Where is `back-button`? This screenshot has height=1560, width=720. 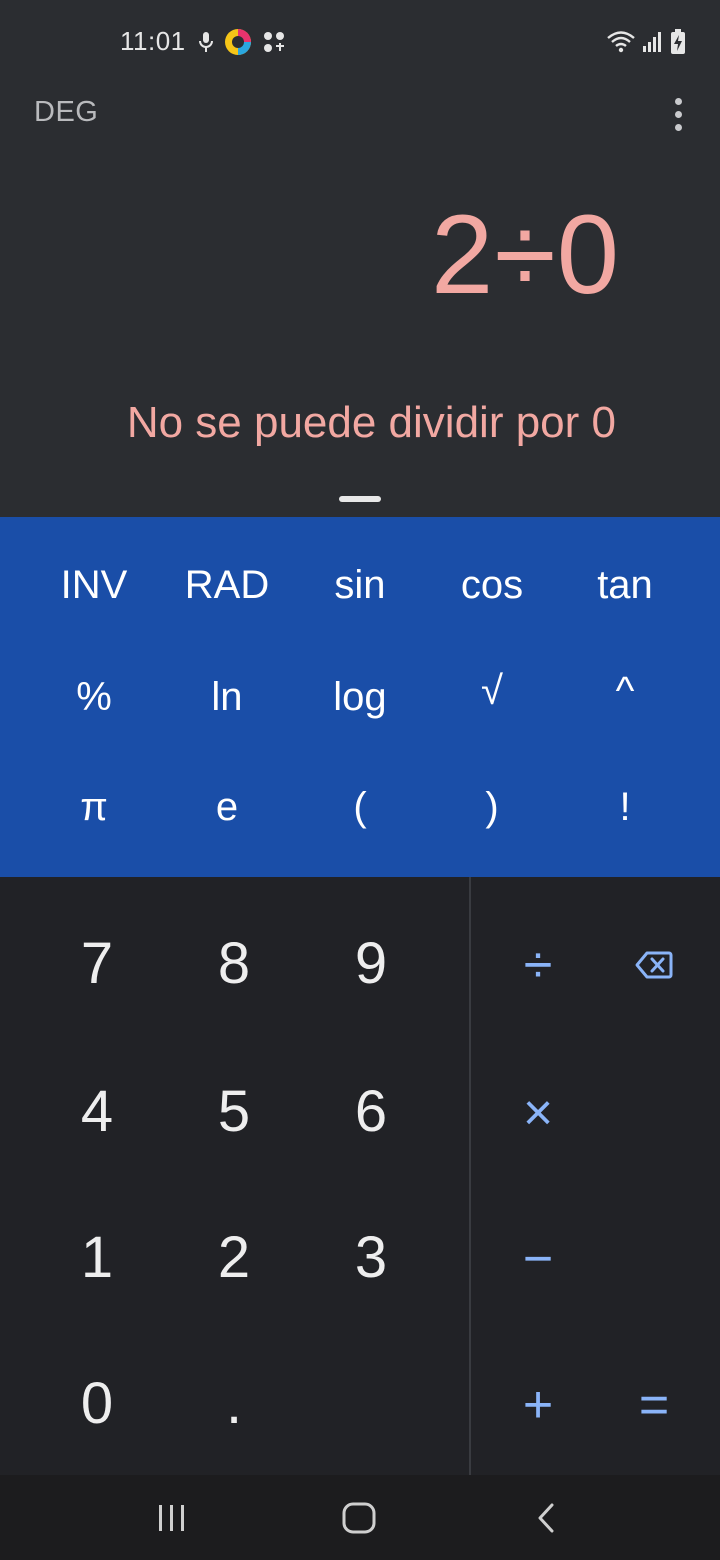 back-button is located at coordinates (546, 1518).